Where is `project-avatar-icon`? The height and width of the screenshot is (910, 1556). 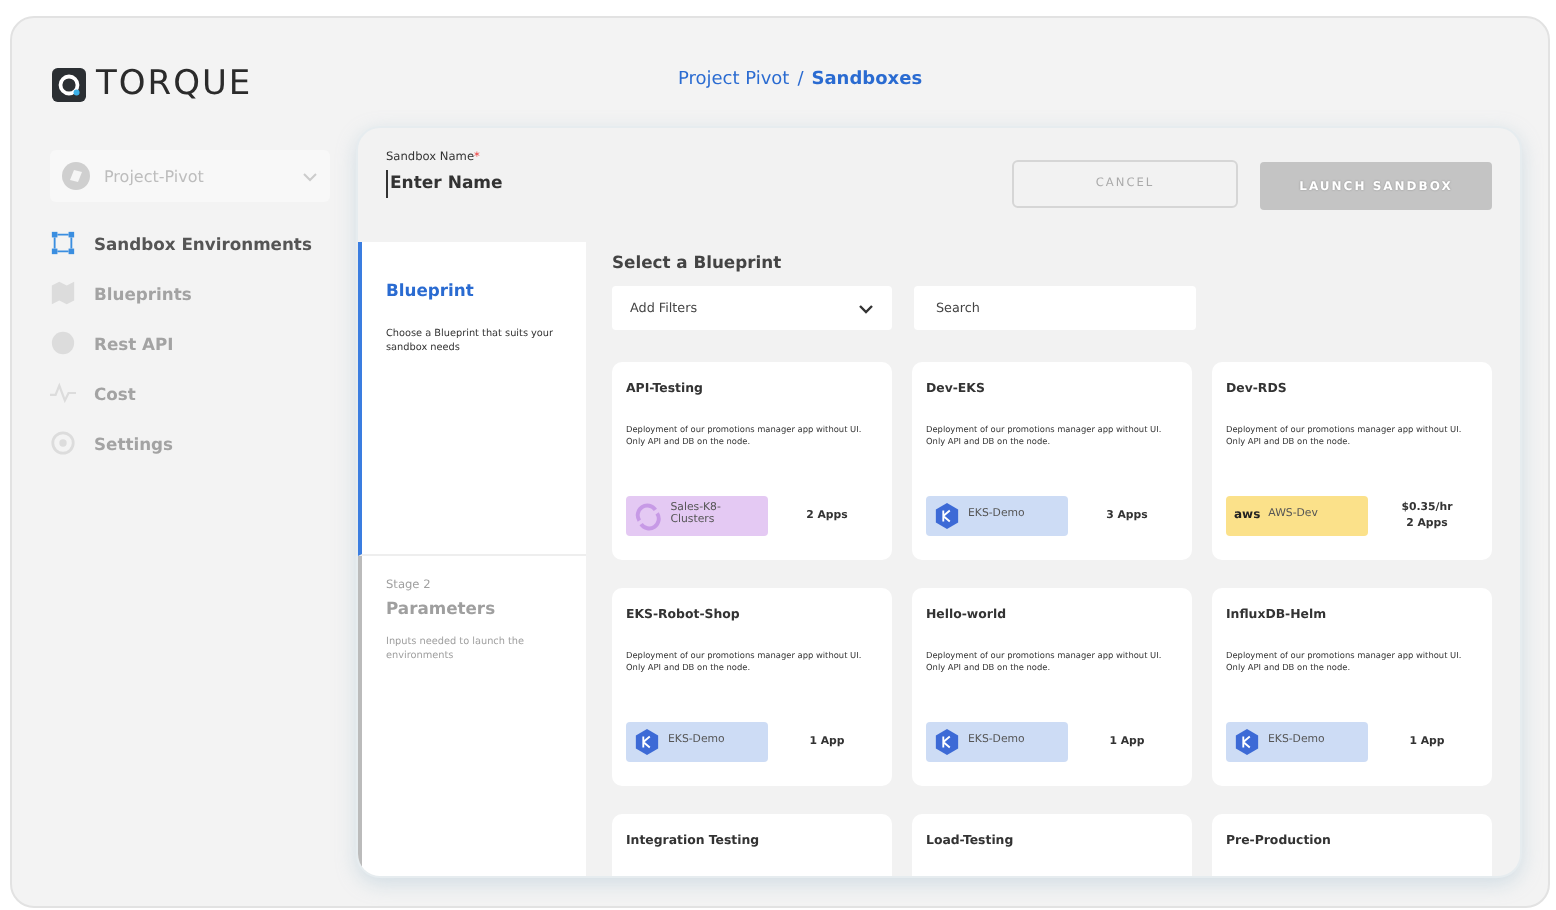 project-avatar-icon is located at coordinates (76, 176).